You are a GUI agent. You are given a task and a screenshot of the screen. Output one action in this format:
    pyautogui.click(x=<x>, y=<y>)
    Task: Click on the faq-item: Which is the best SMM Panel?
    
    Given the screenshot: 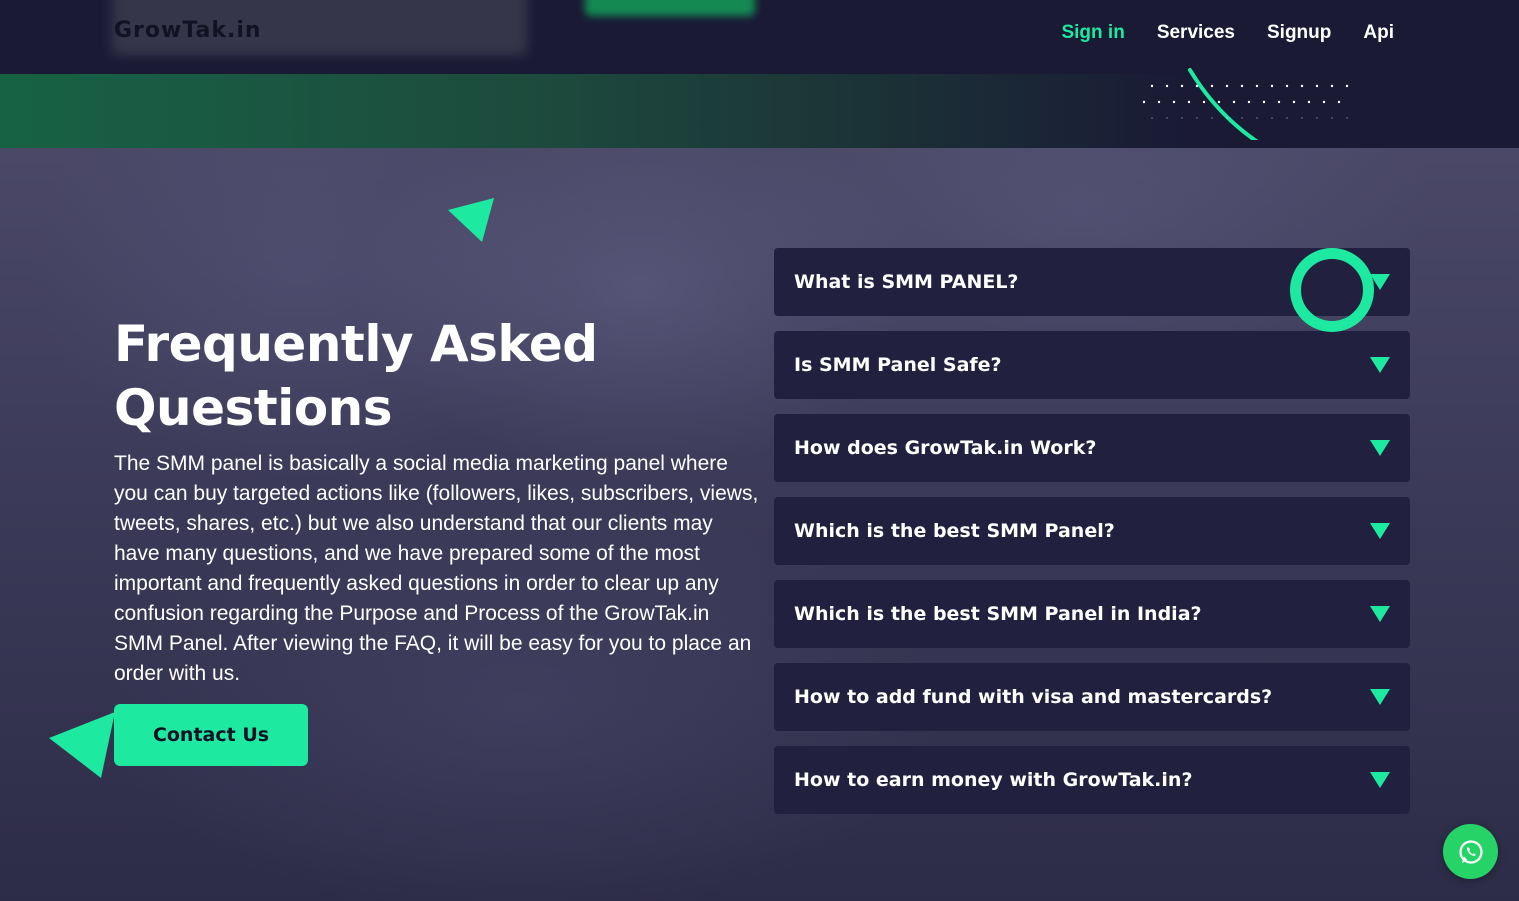 What is the action you would take?
    pyautogui.click(x=1092, y=531)
    